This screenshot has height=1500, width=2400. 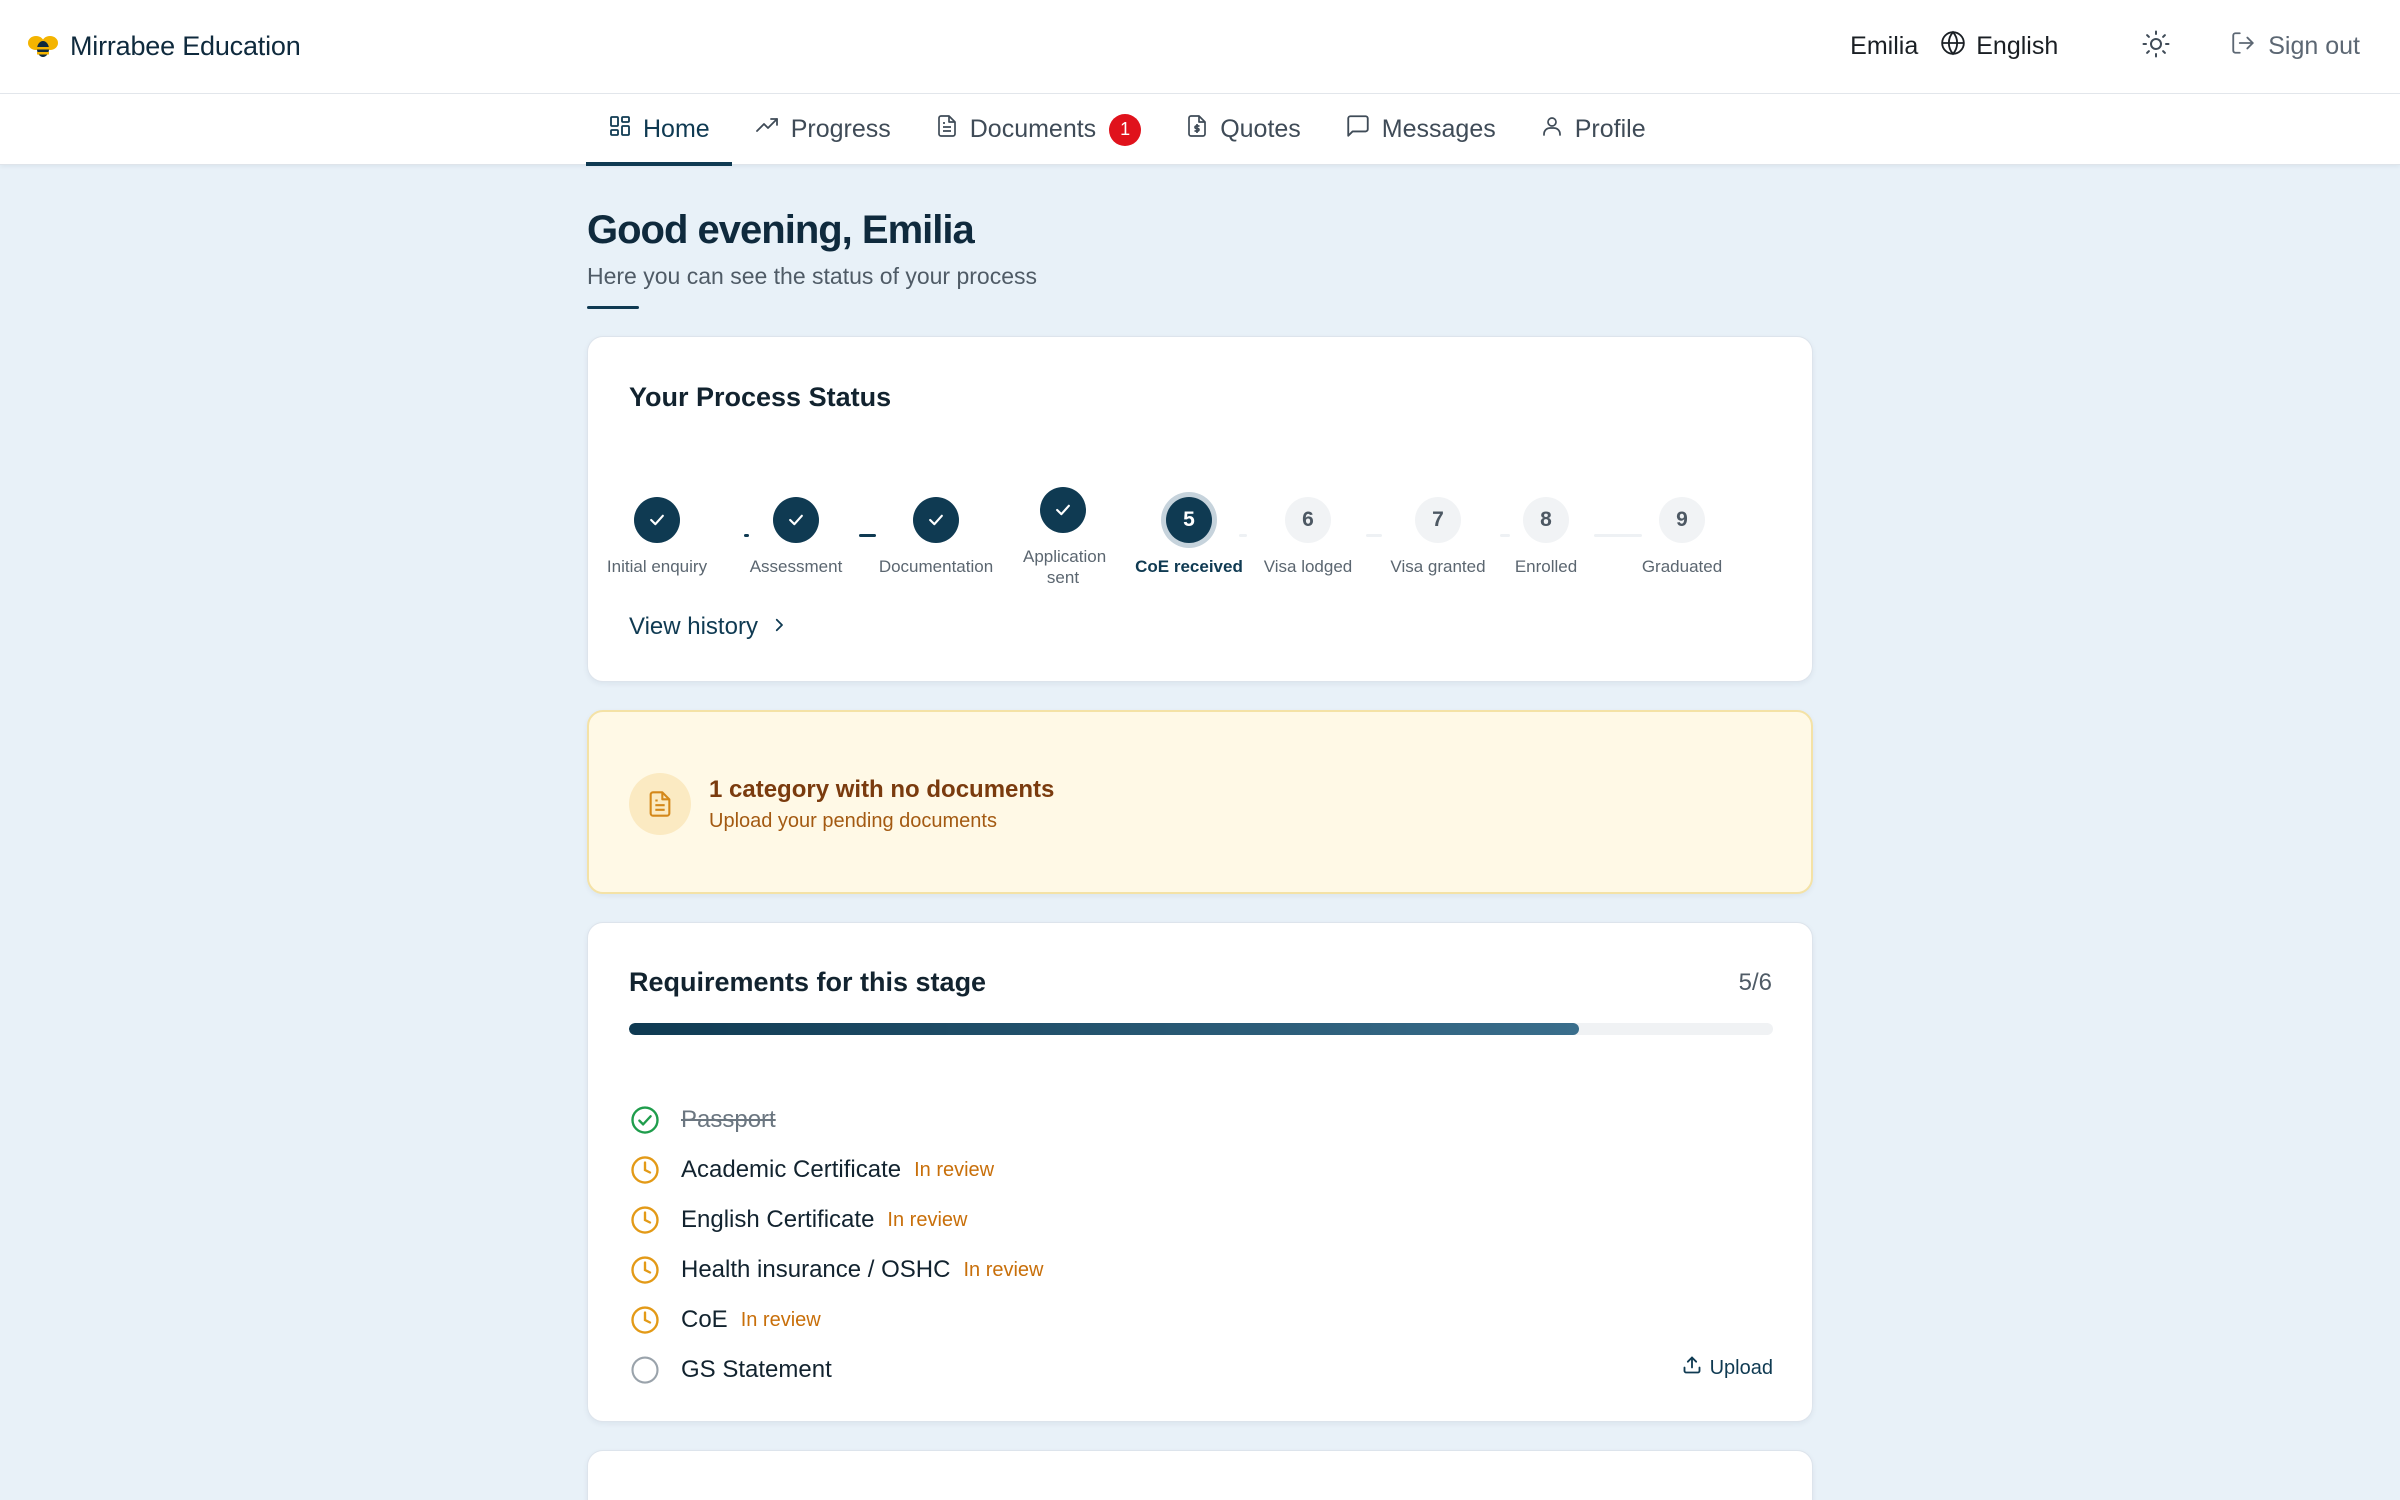 What do you see at coordinates (1033, 129) in the screenshot?
I see `tab-documents-label: Documents` at bounding box center [1033, 129].